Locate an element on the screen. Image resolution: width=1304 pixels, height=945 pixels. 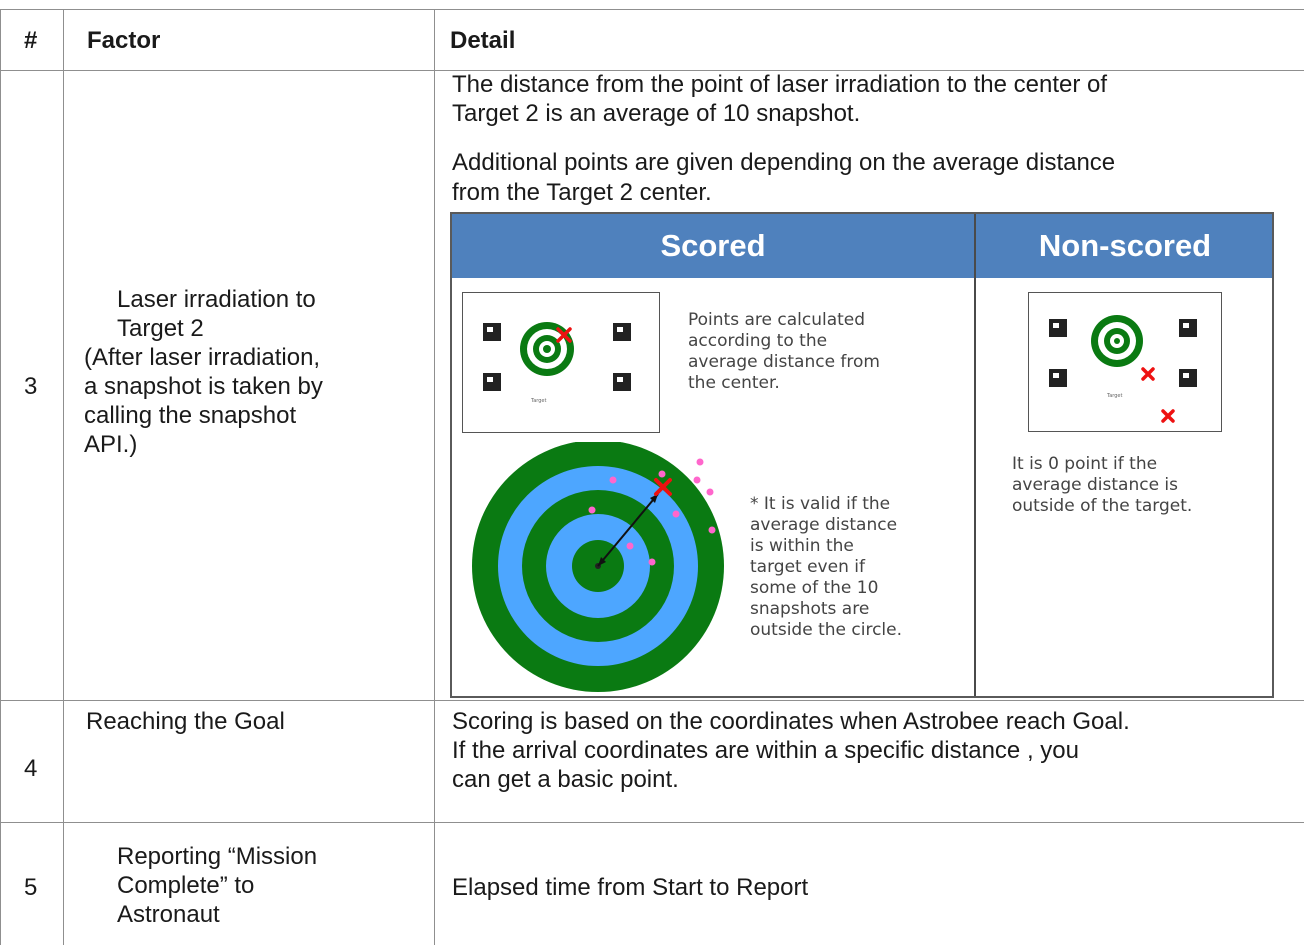
valid-note: * It is valid if the is located at coordinates (820, 504).